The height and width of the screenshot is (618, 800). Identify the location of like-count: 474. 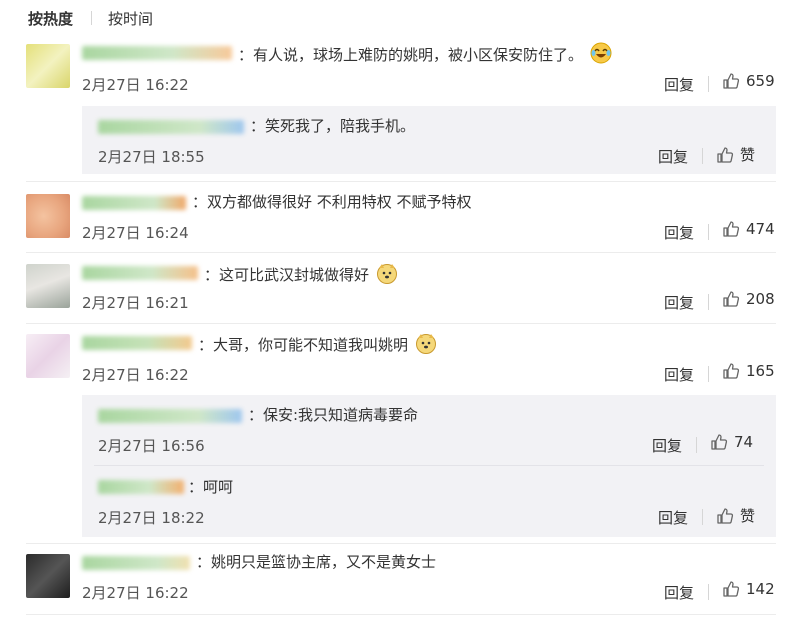
(760, 229).